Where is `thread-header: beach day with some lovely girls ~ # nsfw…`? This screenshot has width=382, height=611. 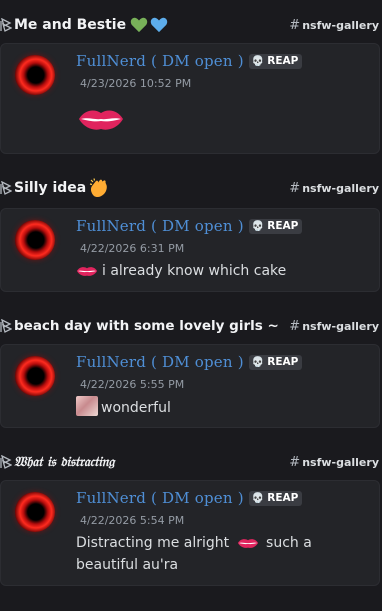
thread-header: beach day with some lovely girls ~ # nsfw… is located at coordinates (191, 326).